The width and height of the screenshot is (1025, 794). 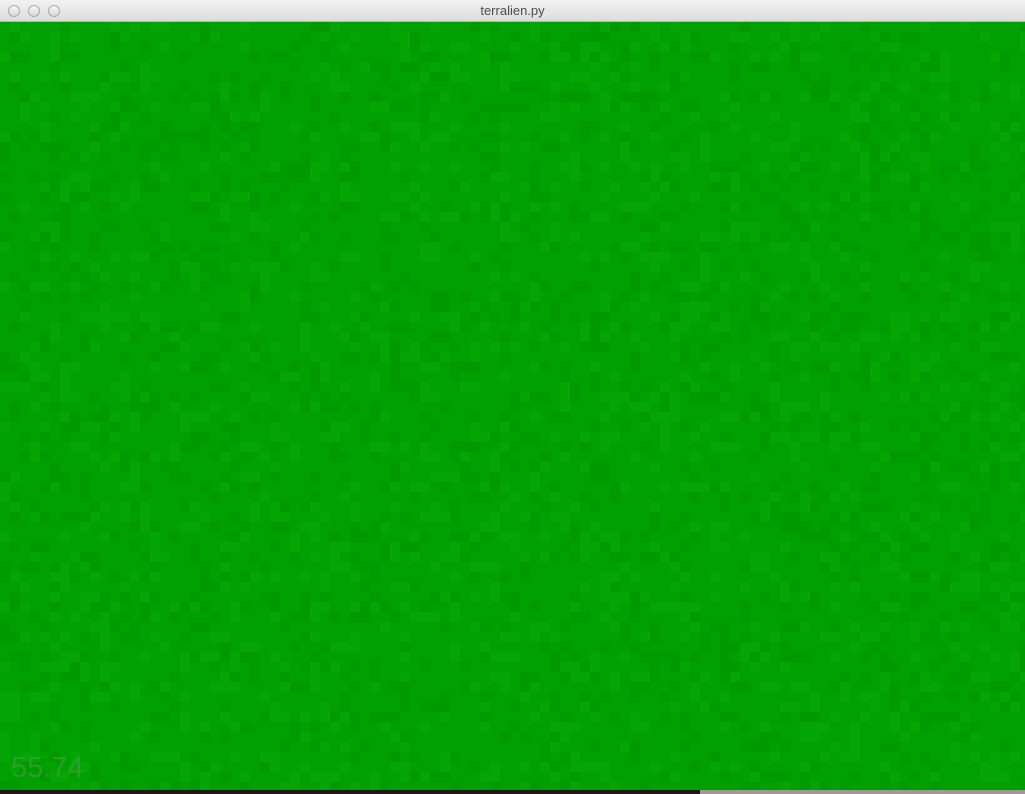 I want to click on horizontal-scroll-thumb, so click(x=862, y=792).